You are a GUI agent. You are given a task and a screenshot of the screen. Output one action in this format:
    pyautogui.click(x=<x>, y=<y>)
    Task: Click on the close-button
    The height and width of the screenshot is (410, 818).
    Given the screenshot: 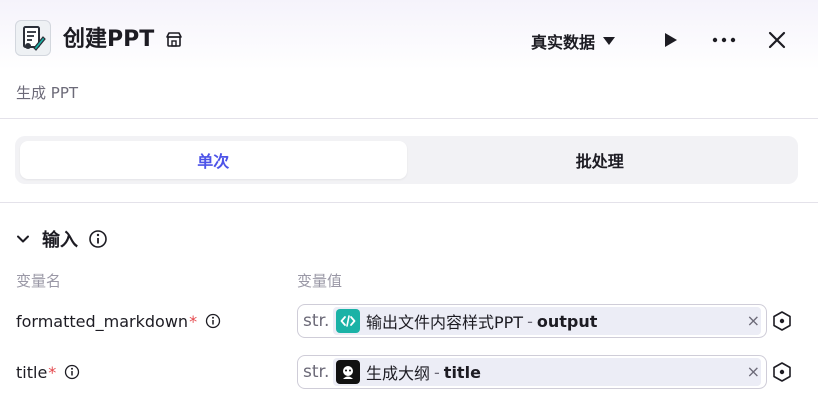 What is the action you would take?
    pyautogui.click(x=777, y=40)
    